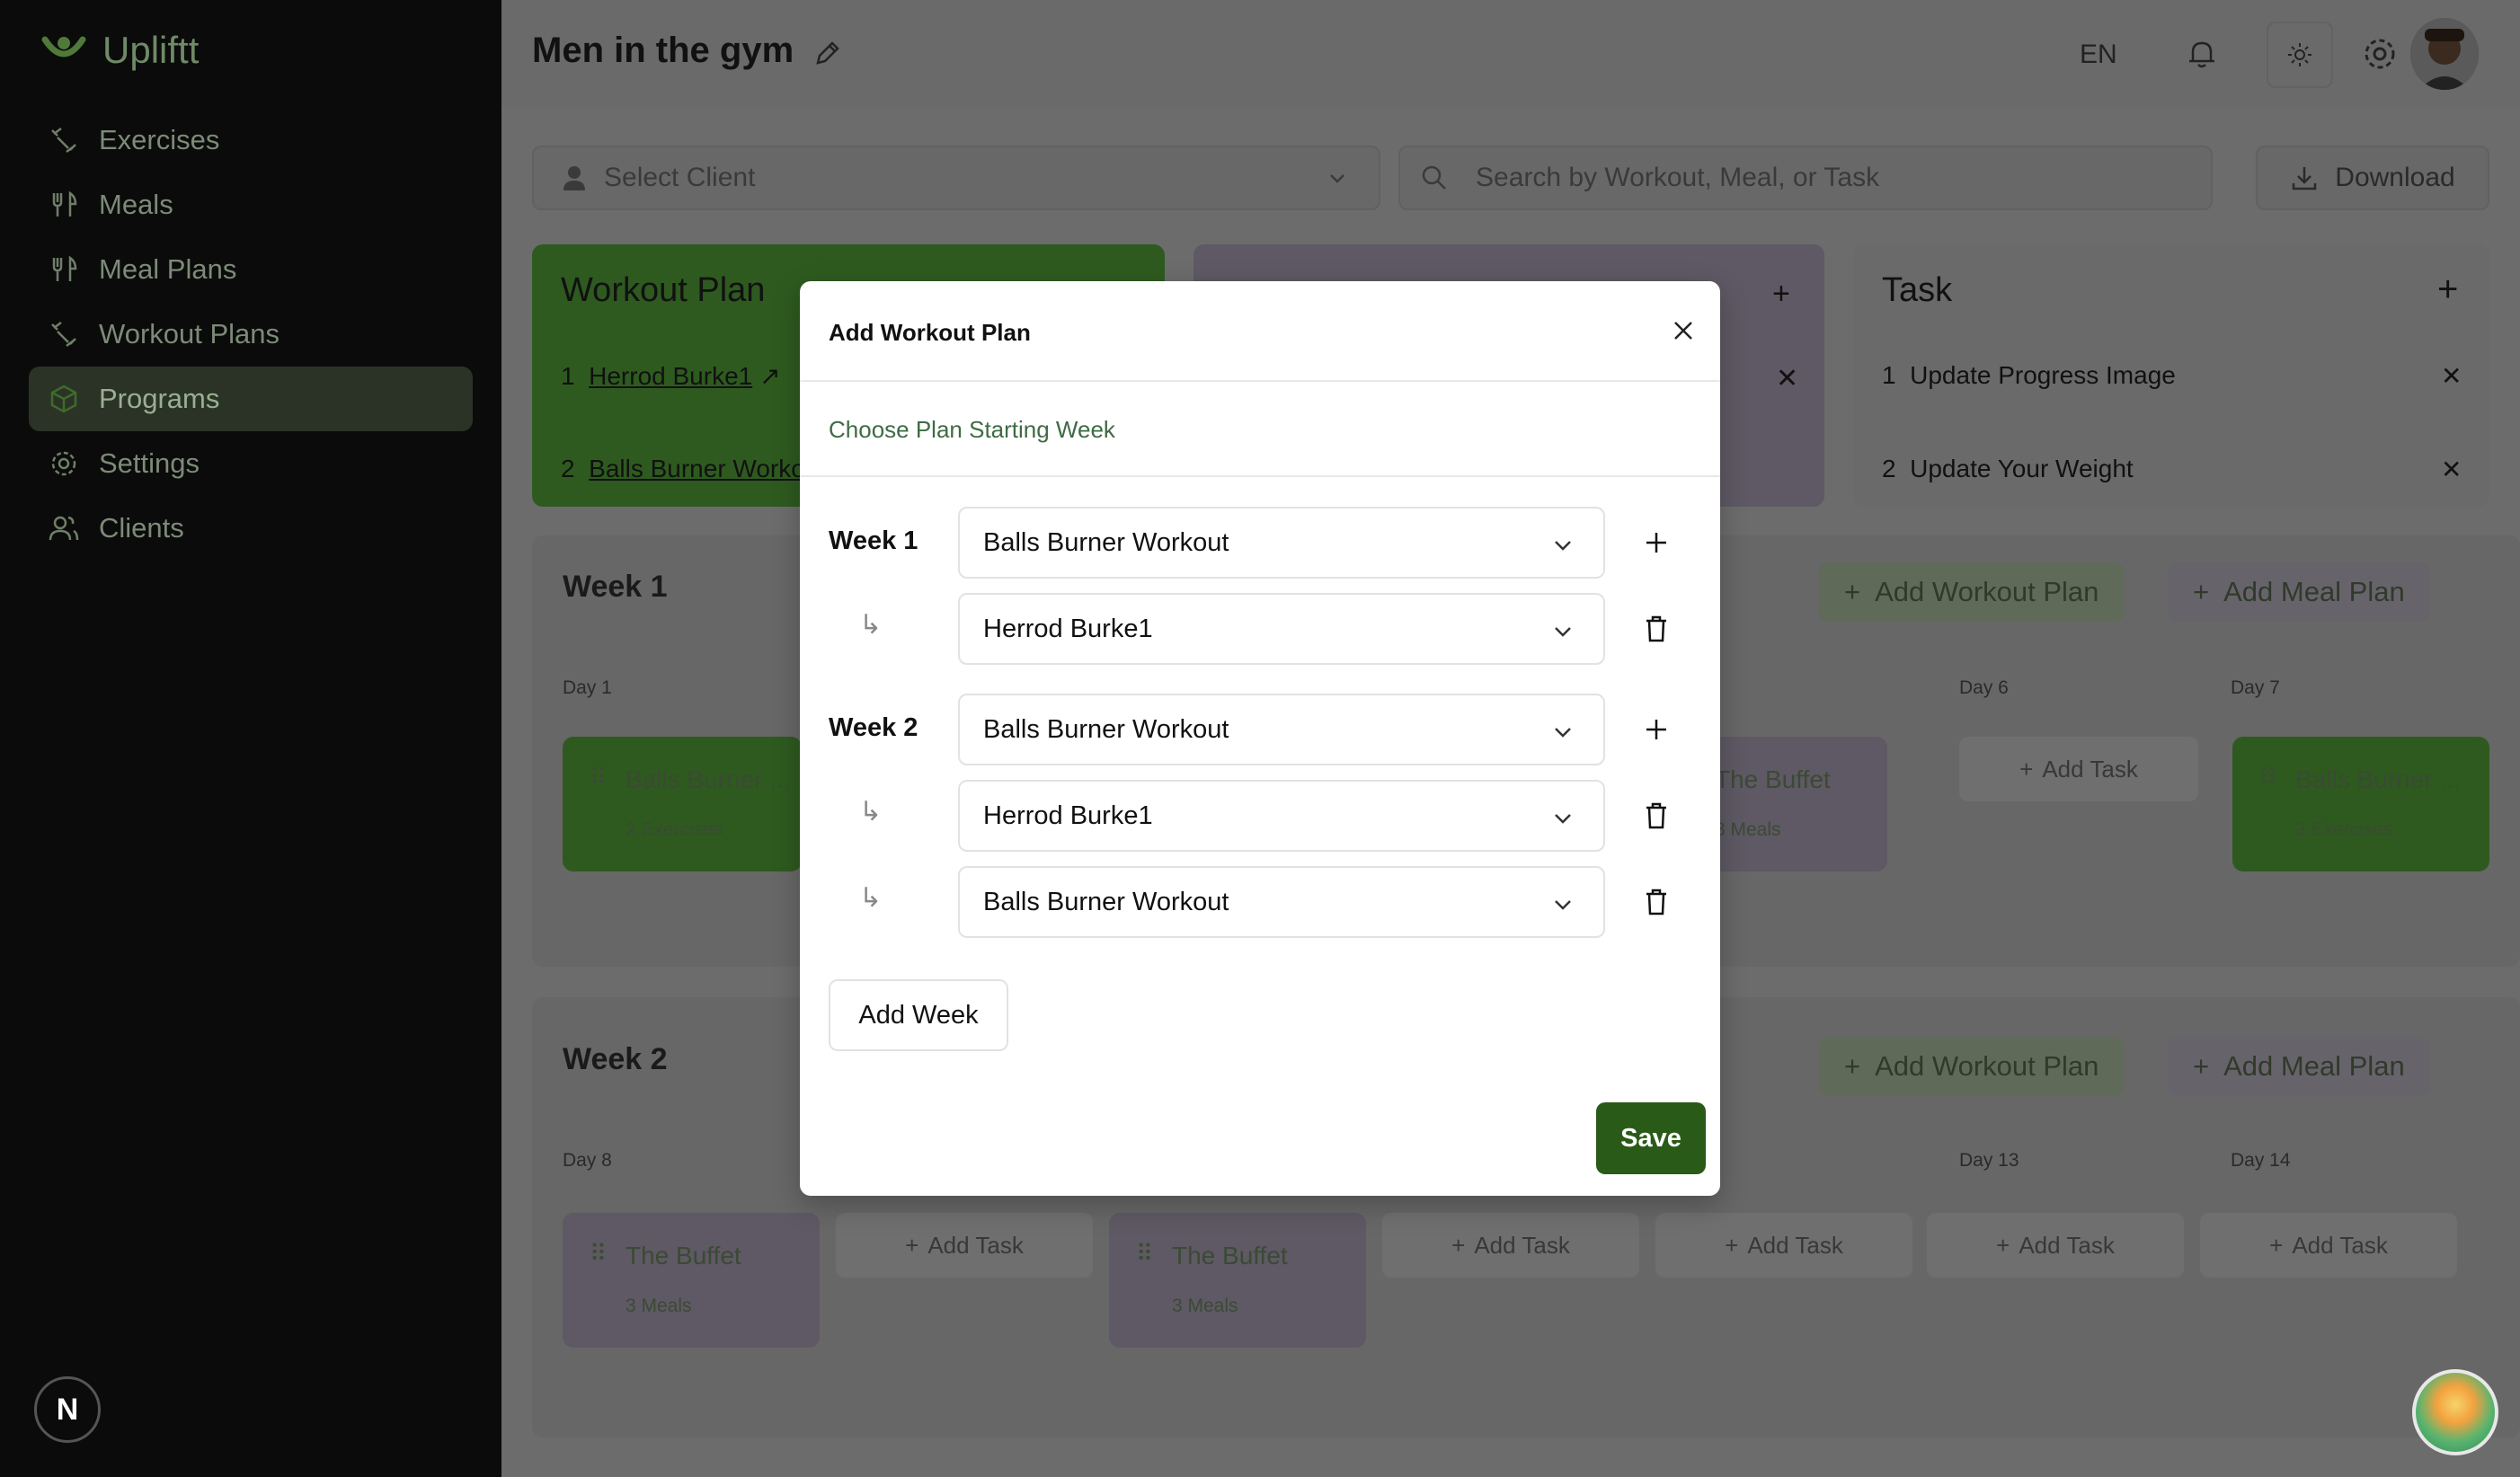 This screenshot has width=2520, height=1477. I want to click on plus-icon, so click(1656, 543).